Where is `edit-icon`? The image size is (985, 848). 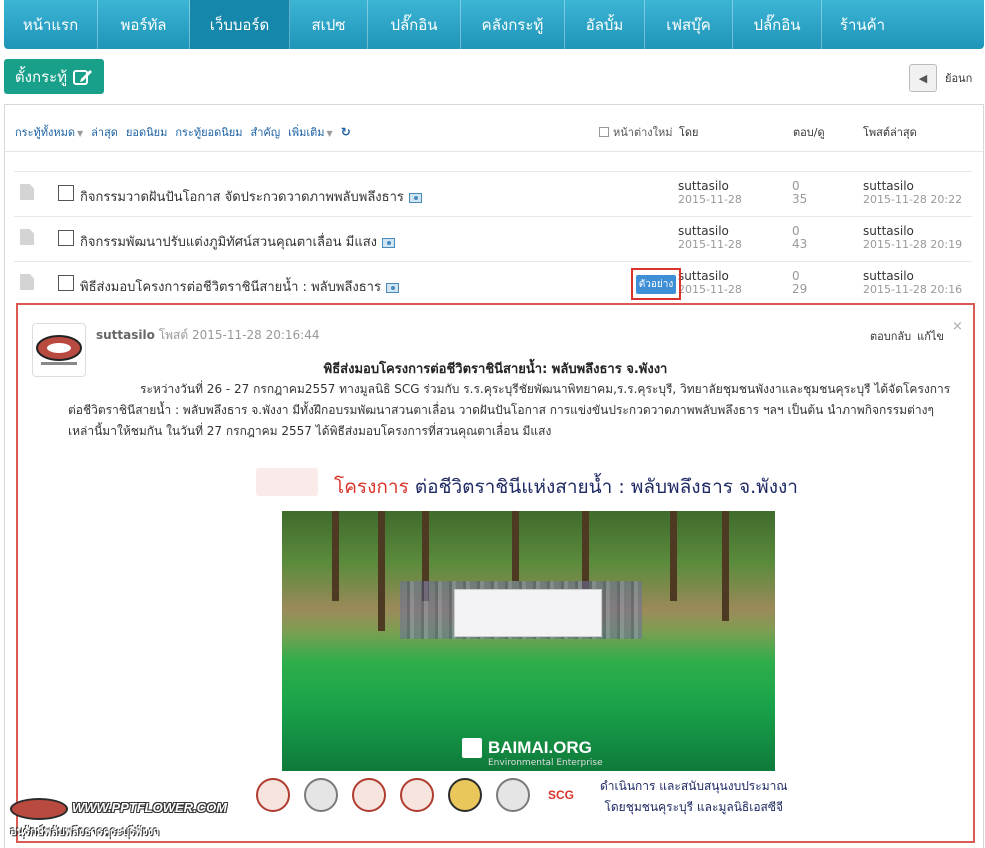 edit-icon is located at coordinates (83, 77).